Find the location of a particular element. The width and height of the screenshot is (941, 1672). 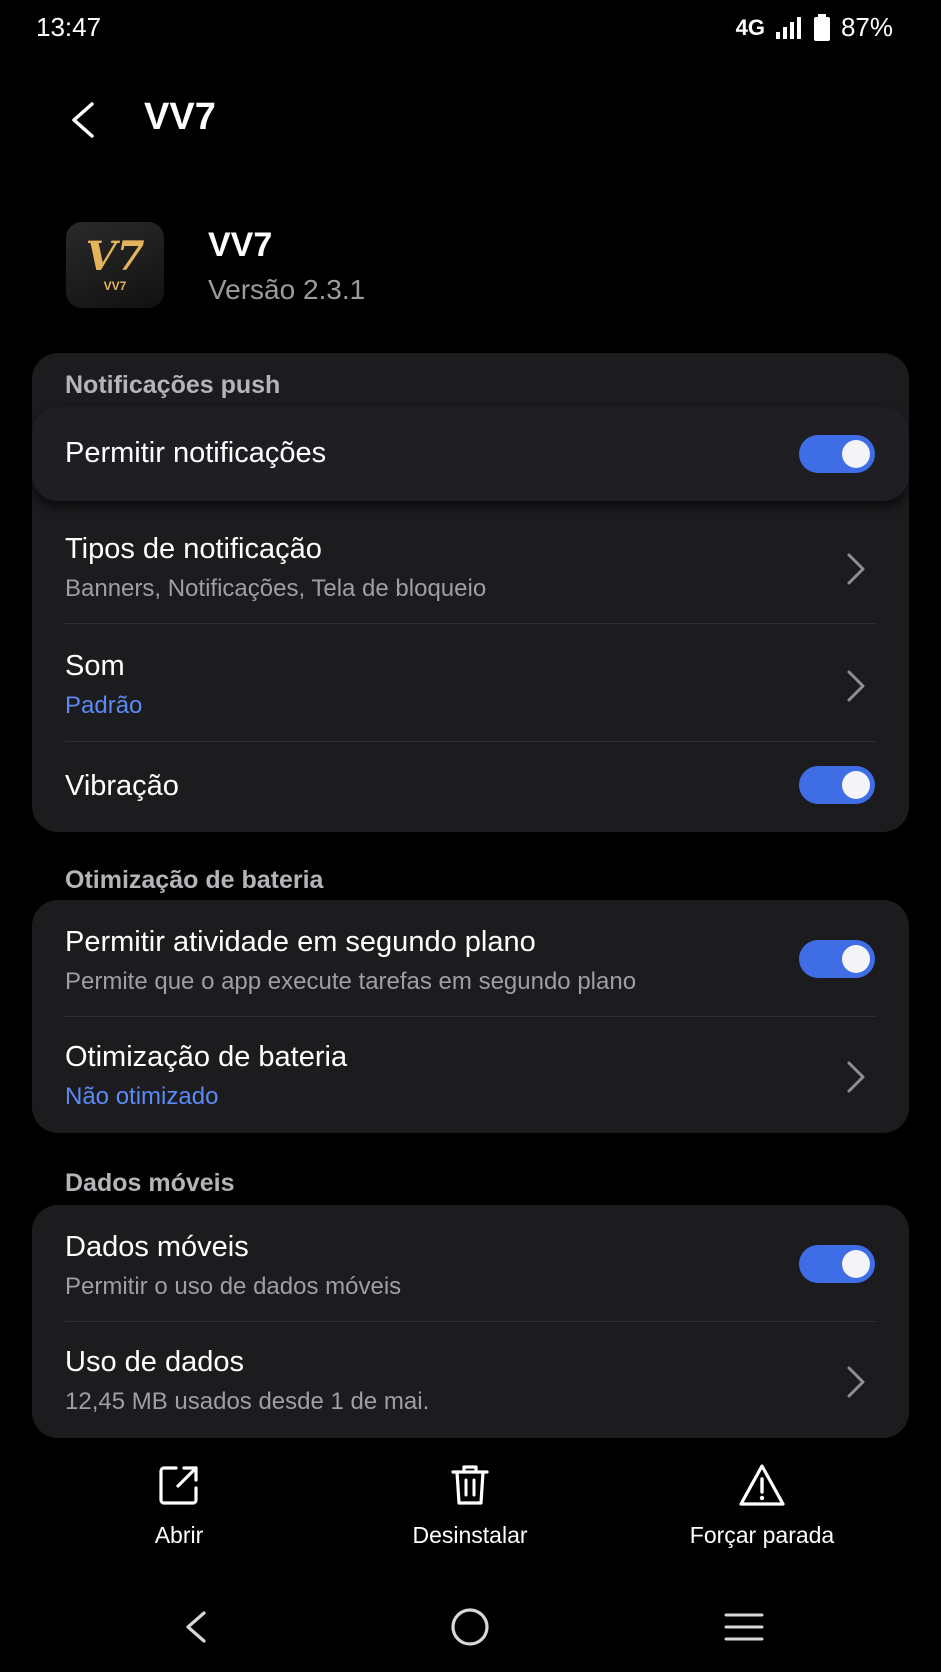

page-title: VV7 is located at coordinates (180, 117).